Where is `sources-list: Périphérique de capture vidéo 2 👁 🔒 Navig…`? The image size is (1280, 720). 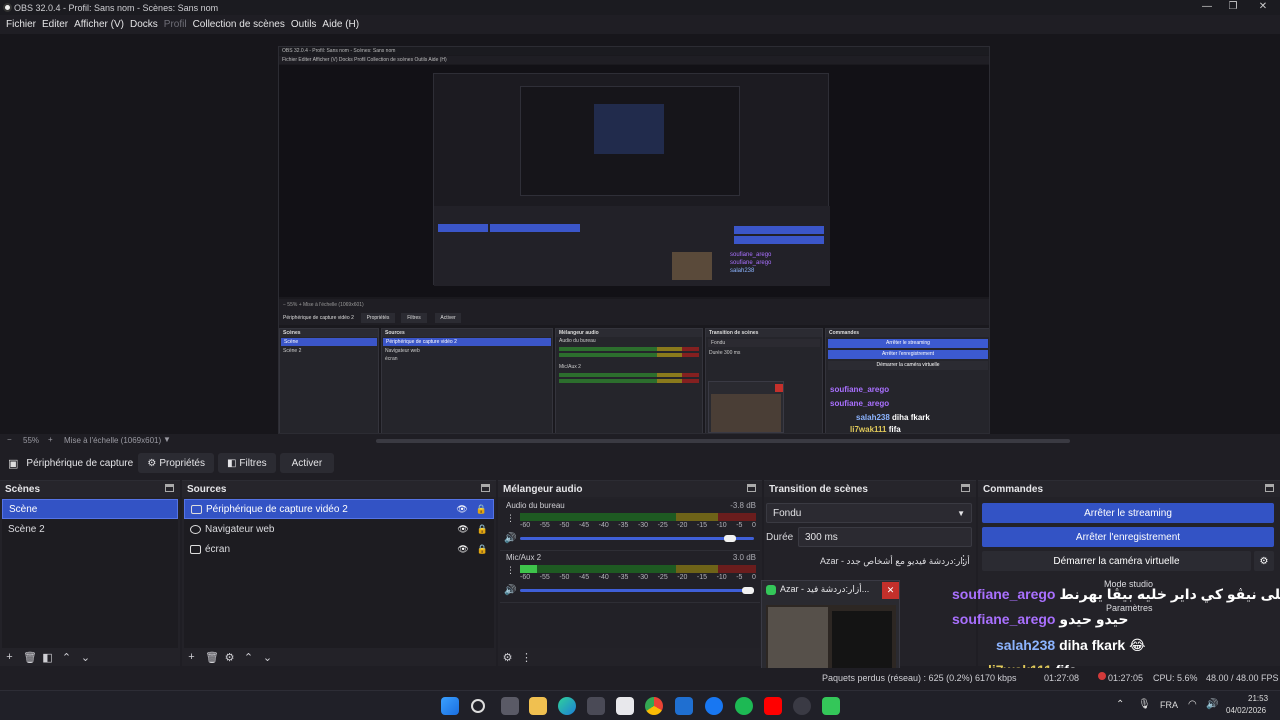
sources-list: Périphérique de capture vidéo 2 👁 🔒 Navig… is located at coordinates (339, 573).